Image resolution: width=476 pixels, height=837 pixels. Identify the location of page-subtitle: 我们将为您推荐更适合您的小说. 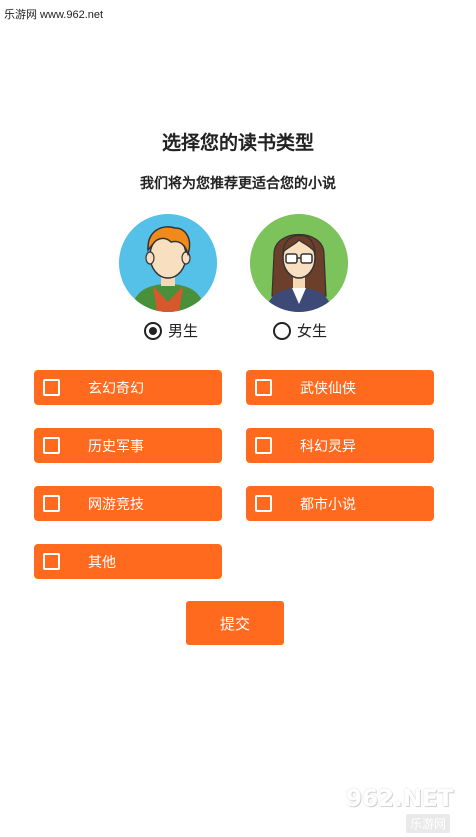
(238, 184).